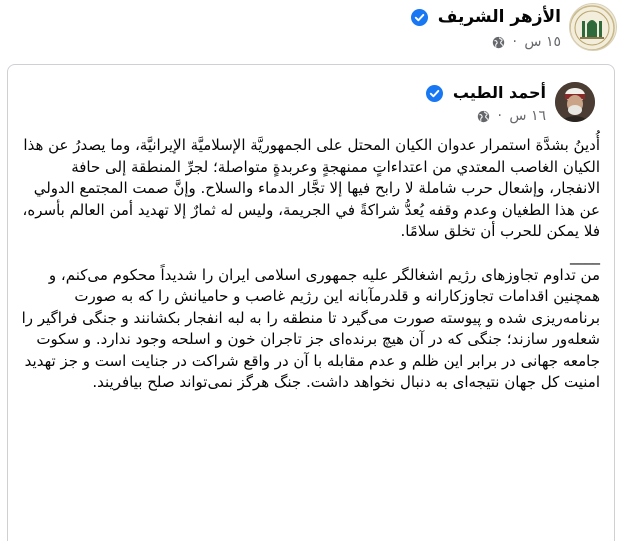  I want to click on author-photo-icon, so click(575, 102).